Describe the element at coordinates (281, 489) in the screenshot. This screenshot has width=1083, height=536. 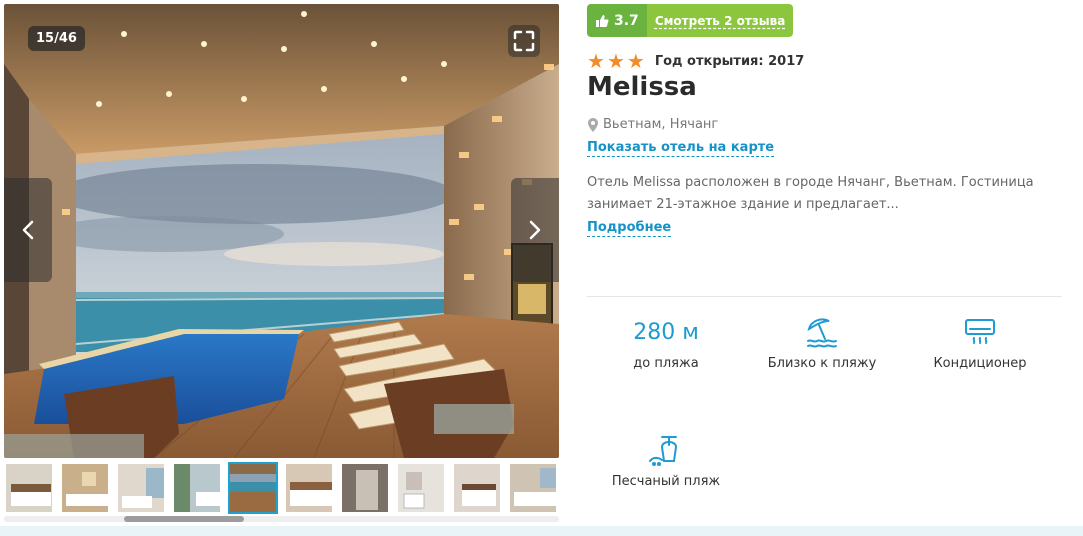
I see `thumbnail-strip` at that location.